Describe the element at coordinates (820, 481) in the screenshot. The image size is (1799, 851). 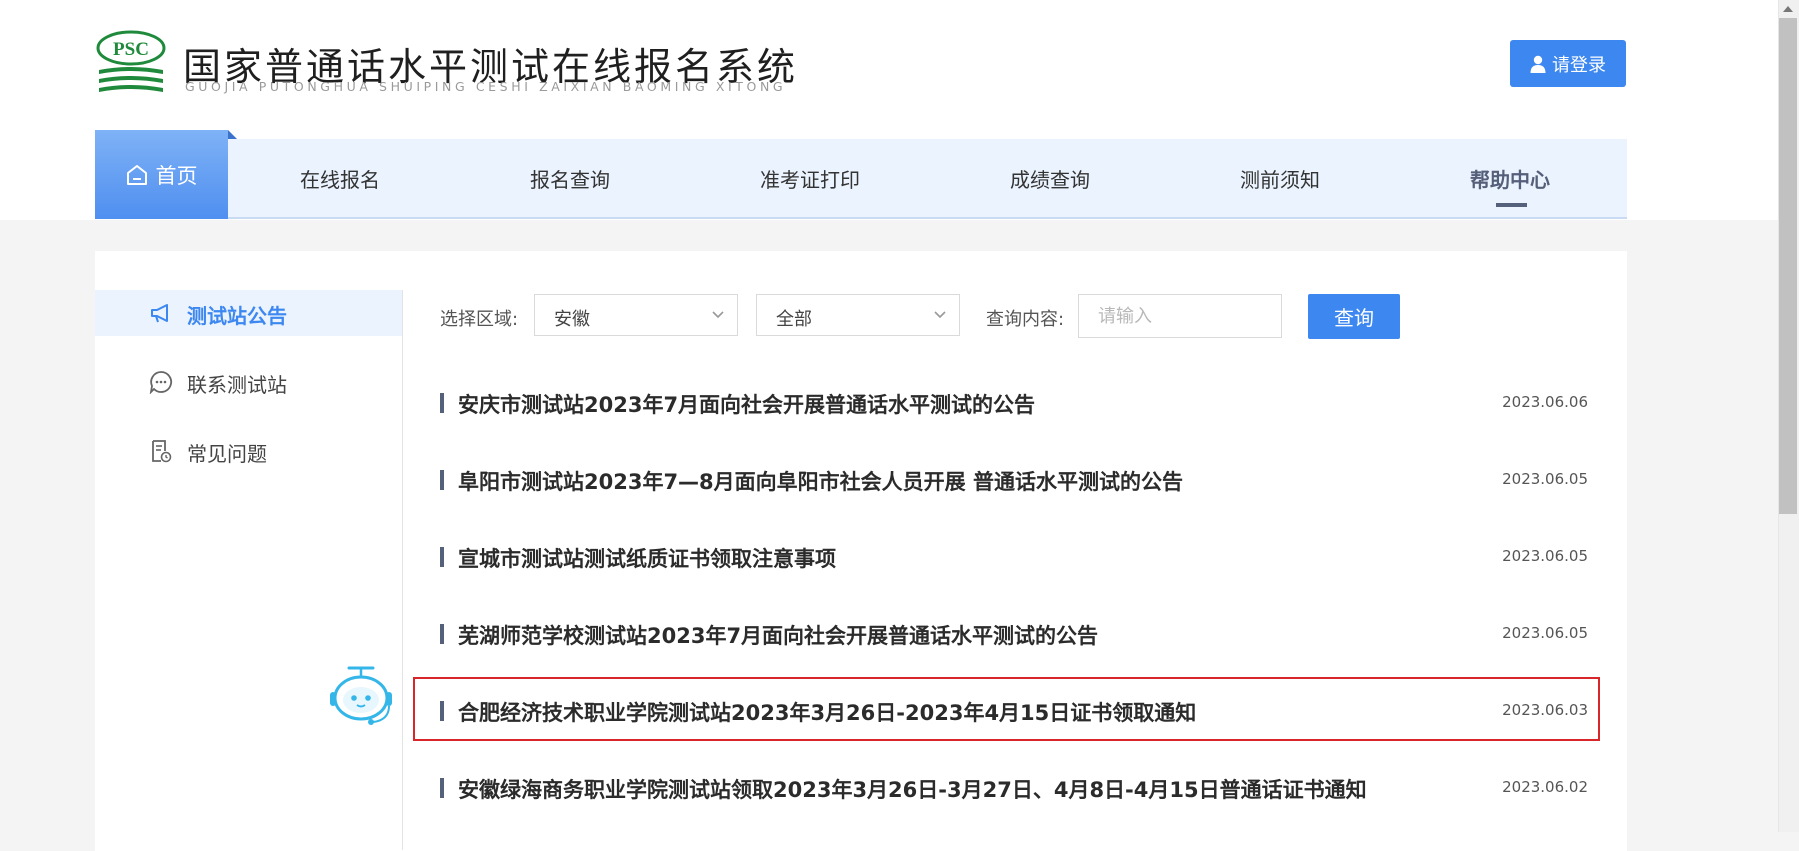
I see `notice-title: 阜阳市测试站2023年7—8月面向阜阳市社会人员开展 普通话水平测试的公告` at that location.